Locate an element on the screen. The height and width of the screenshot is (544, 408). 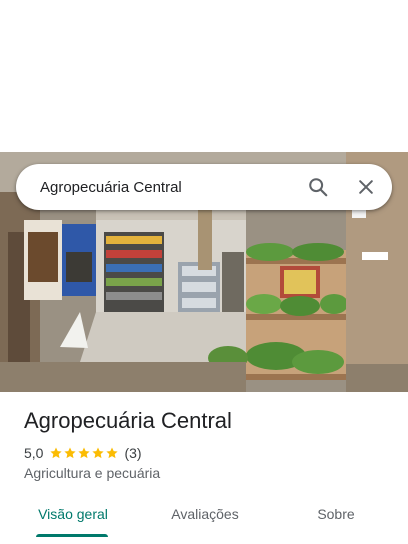
rating-row: 5,0 (3) is located at coordinates (83, 453).